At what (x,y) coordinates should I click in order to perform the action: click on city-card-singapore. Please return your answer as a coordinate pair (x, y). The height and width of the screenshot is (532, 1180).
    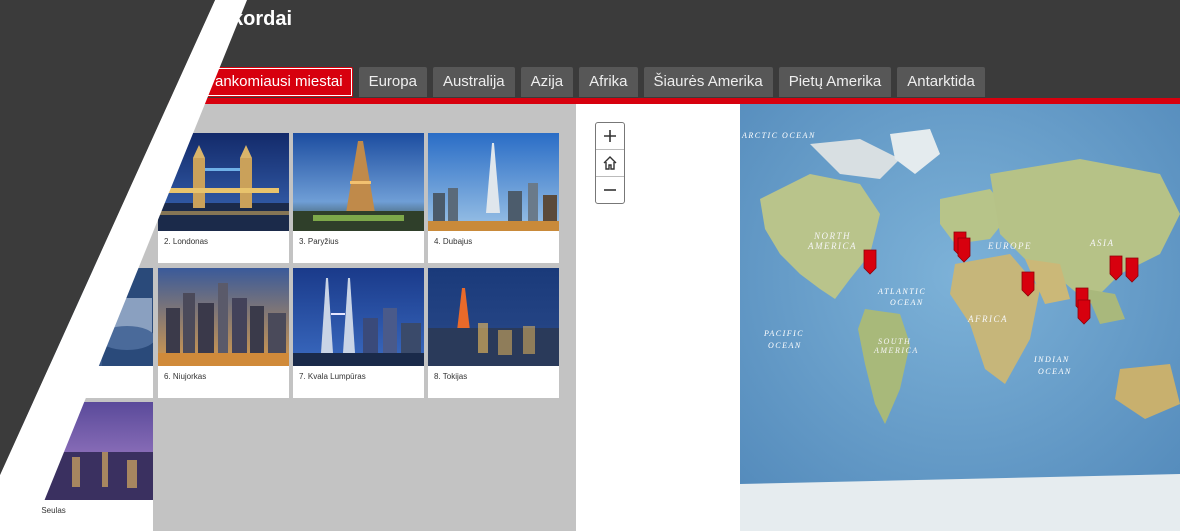
    Looking at the image, I should click on (87, 333).